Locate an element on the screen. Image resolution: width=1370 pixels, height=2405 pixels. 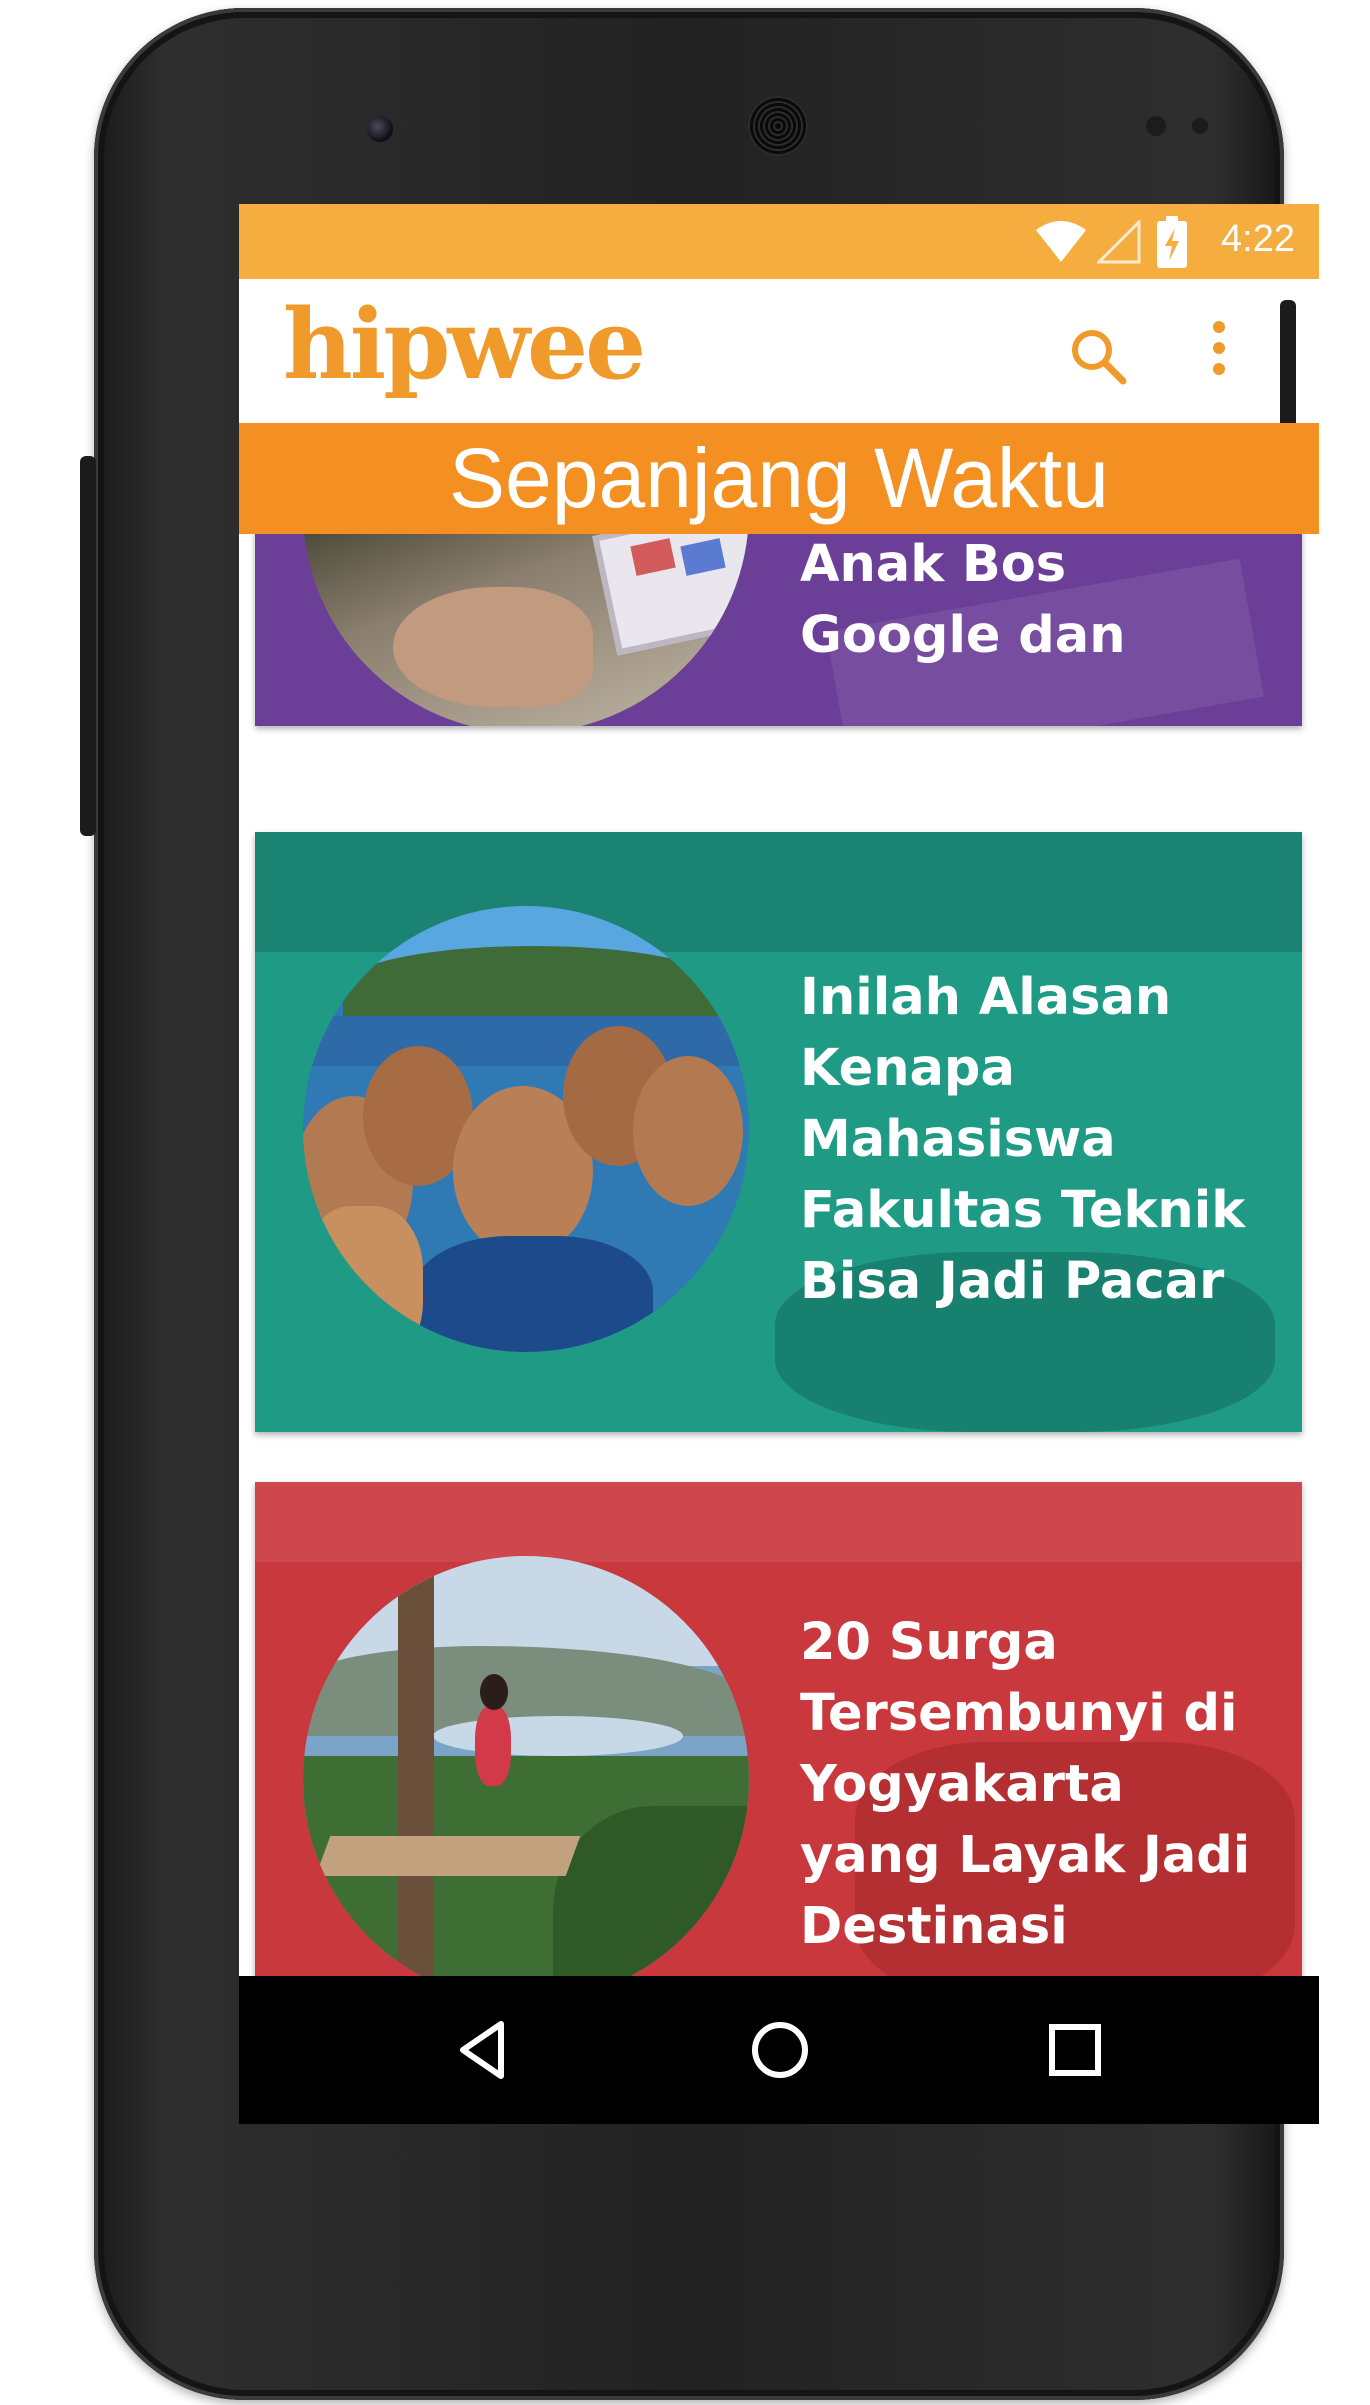
wifi-icon is located at coordinates (1061, 241).